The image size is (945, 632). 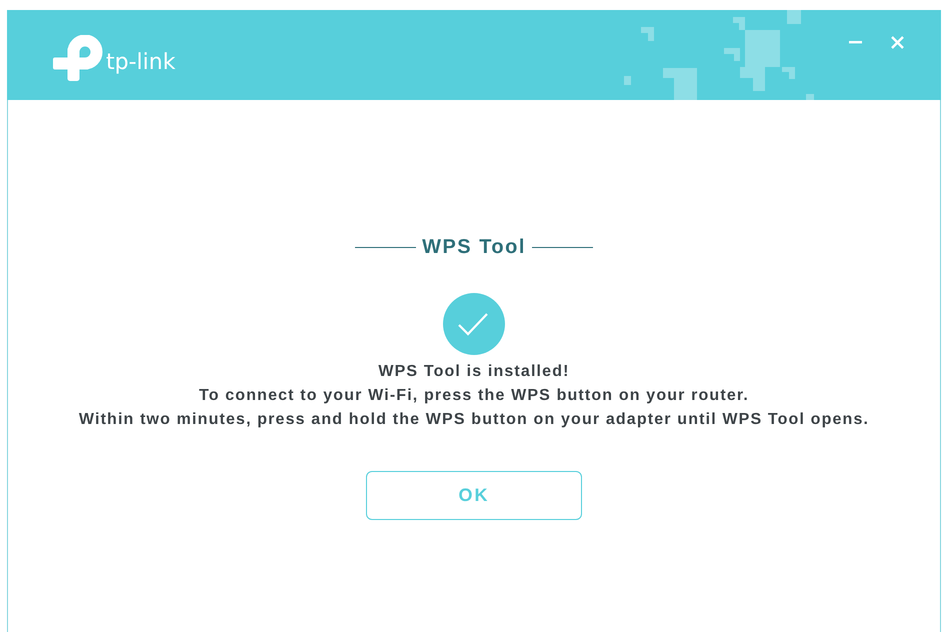 What do you see at coordinates (474, 247) in the screenshot?
I see `dialog-title: WPS Tool` at bounding box center [474, 247].